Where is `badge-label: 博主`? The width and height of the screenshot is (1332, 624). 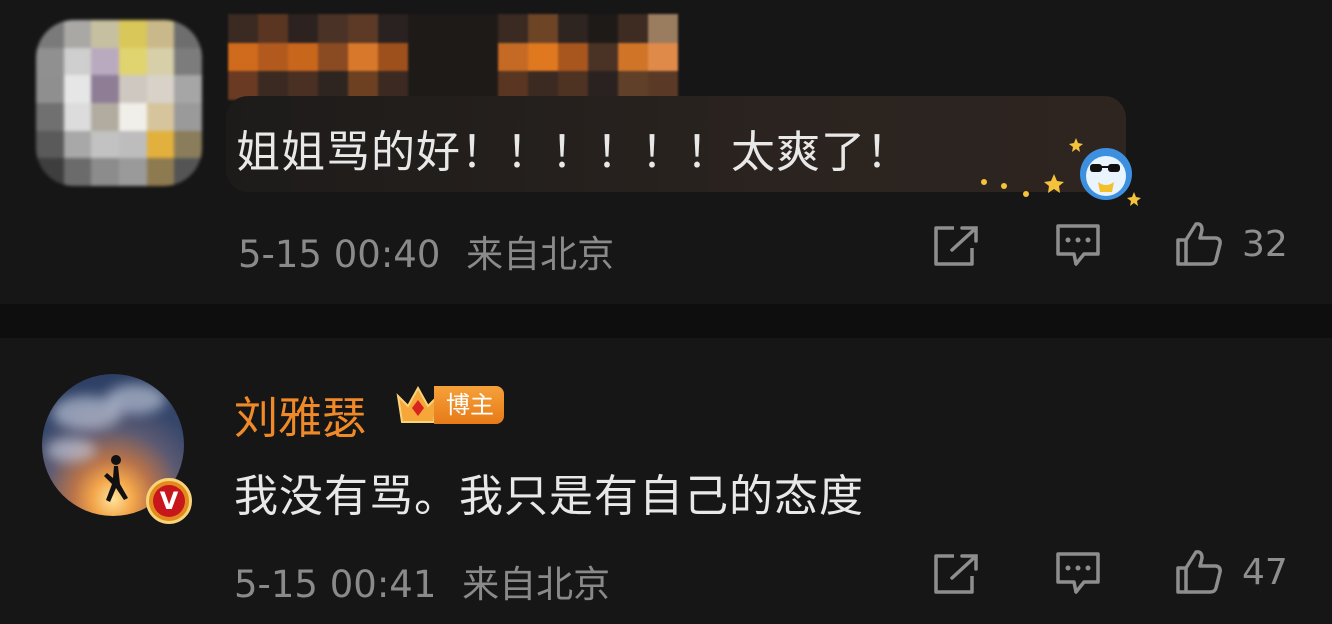
badge-label: 博主 is located at coordinates (469, 405).